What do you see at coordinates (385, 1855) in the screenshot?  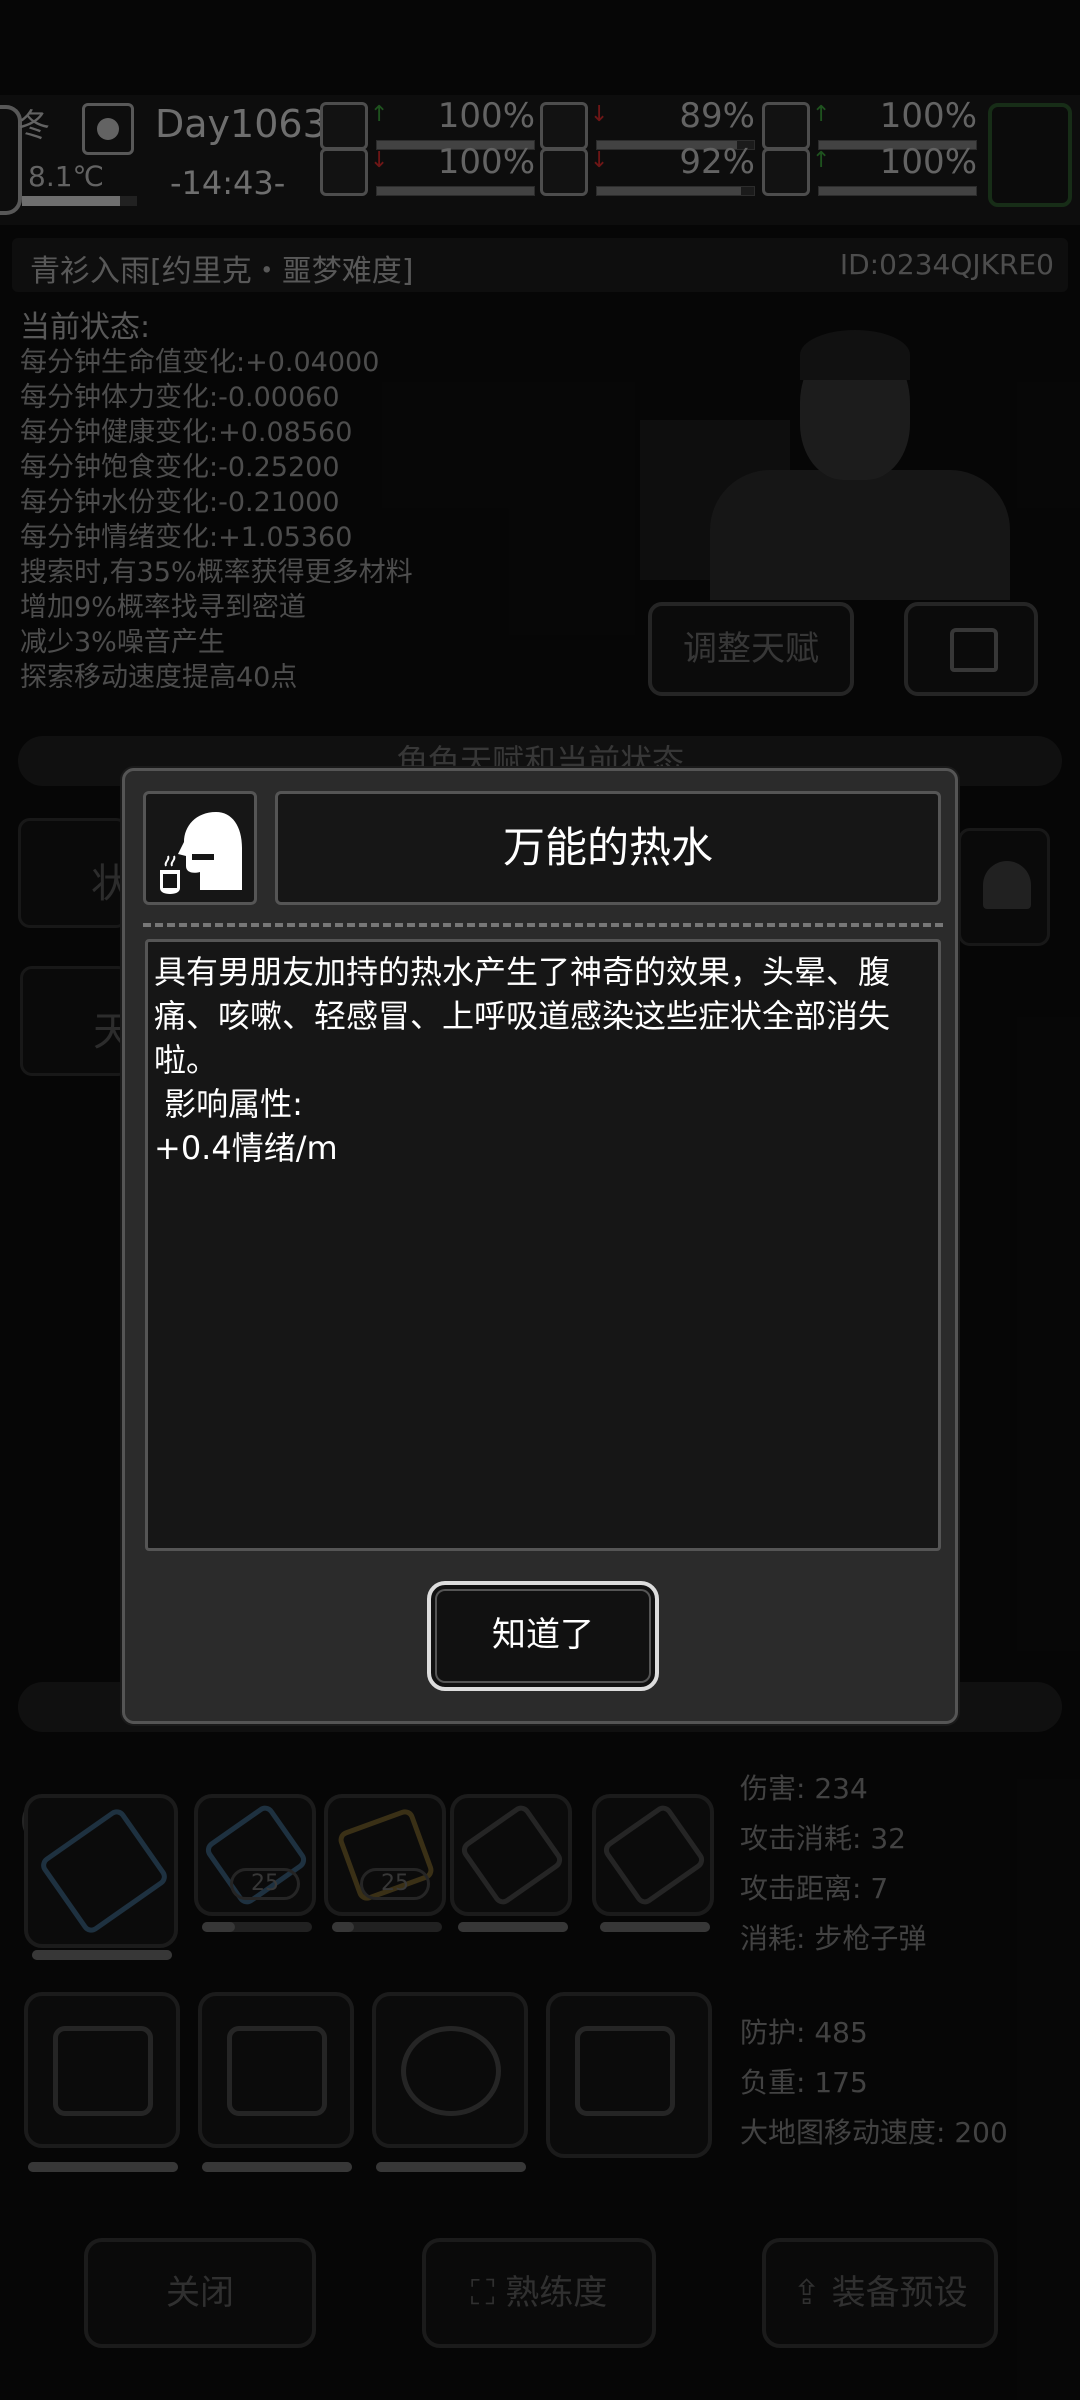 I see `weapon-slot-ammo-belt: 25` at bounding box center [385, 1855].